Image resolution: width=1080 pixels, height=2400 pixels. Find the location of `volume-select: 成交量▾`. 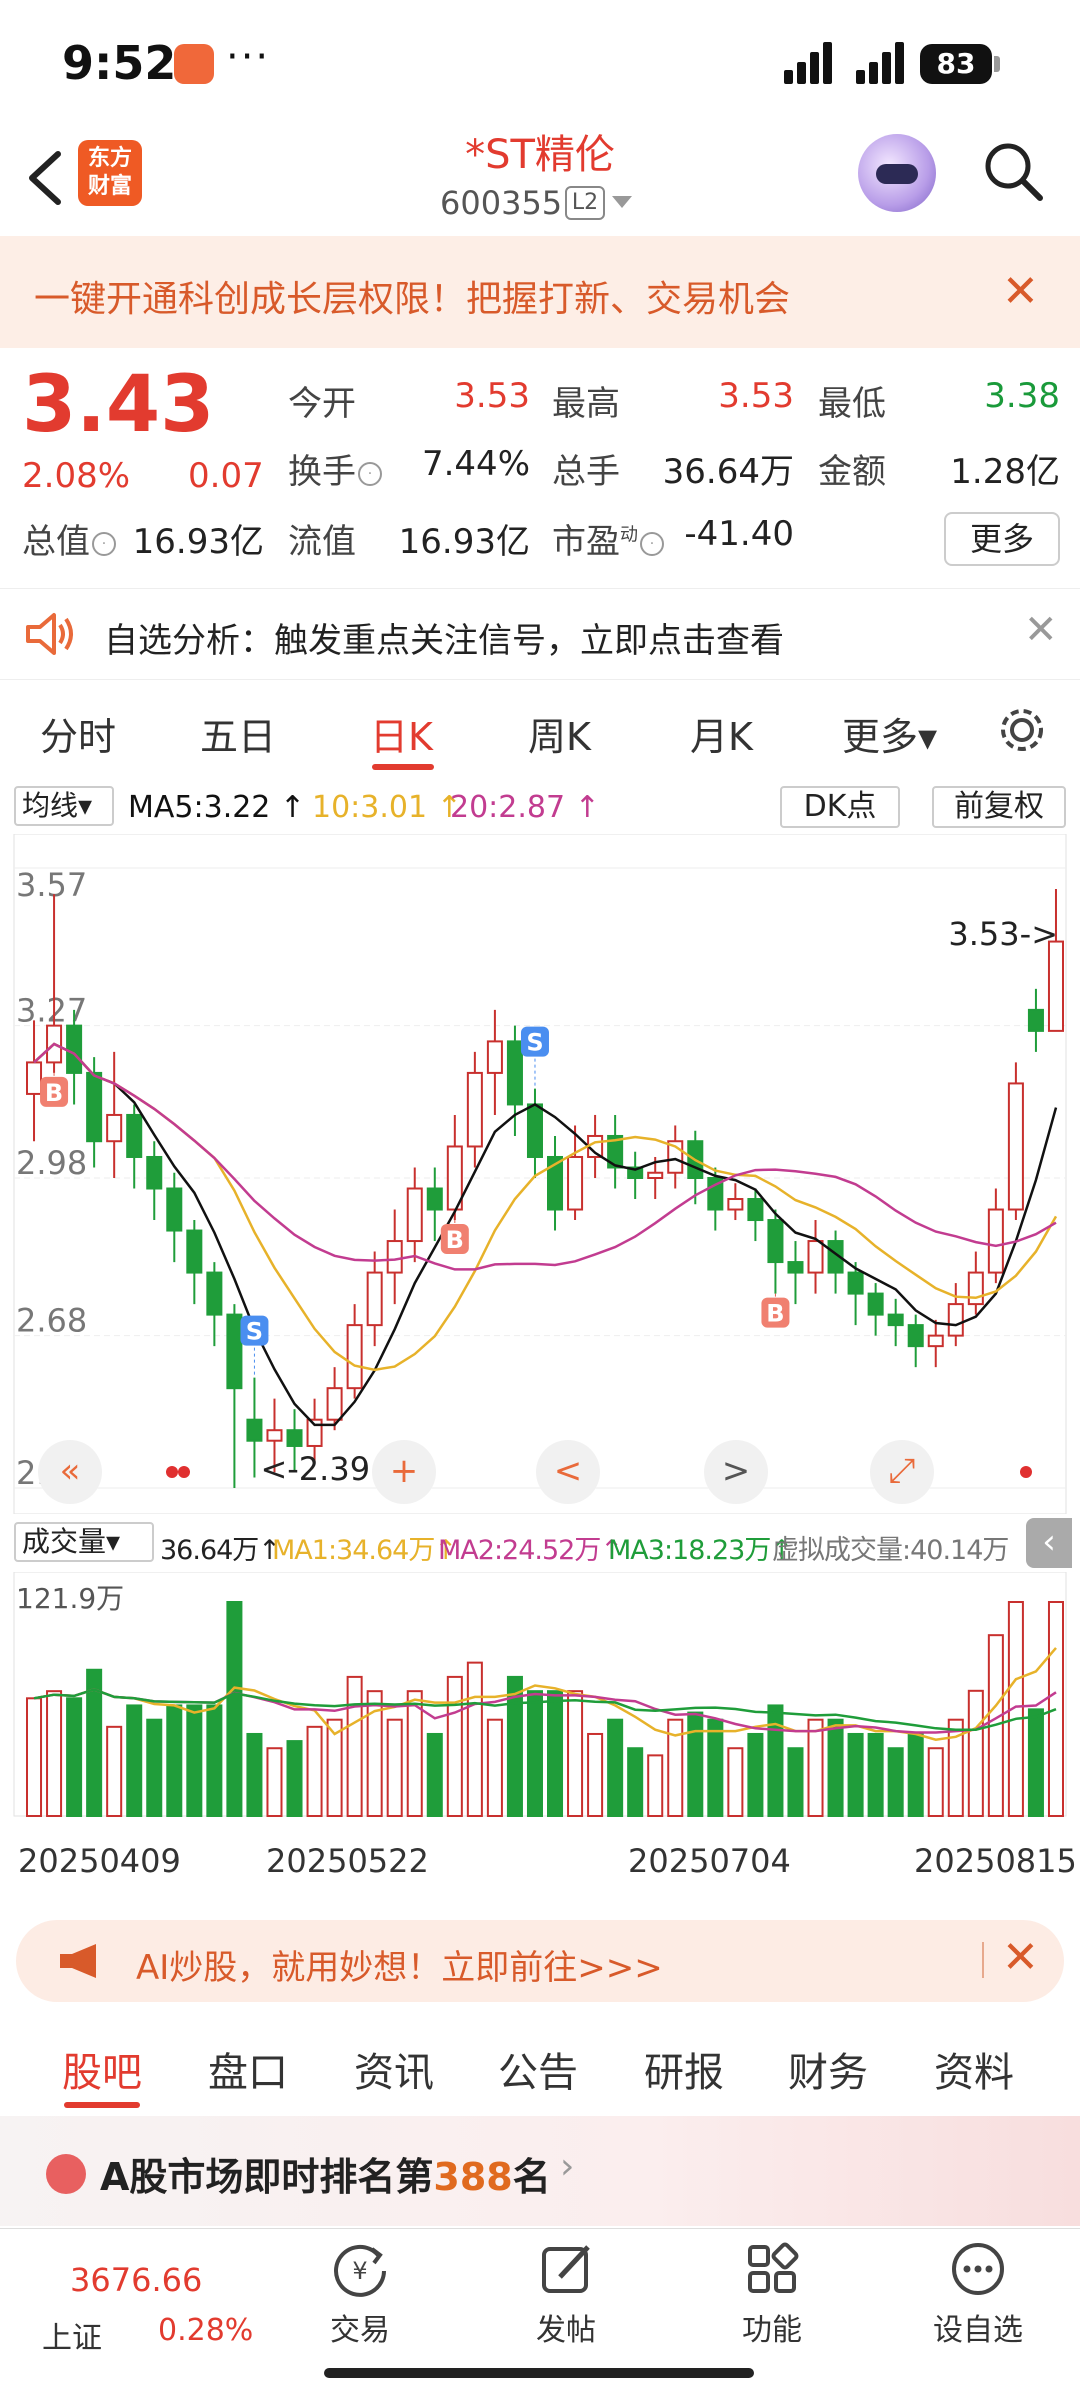

volume-select: 成交量▾ is located at coordinates (84, 1542).